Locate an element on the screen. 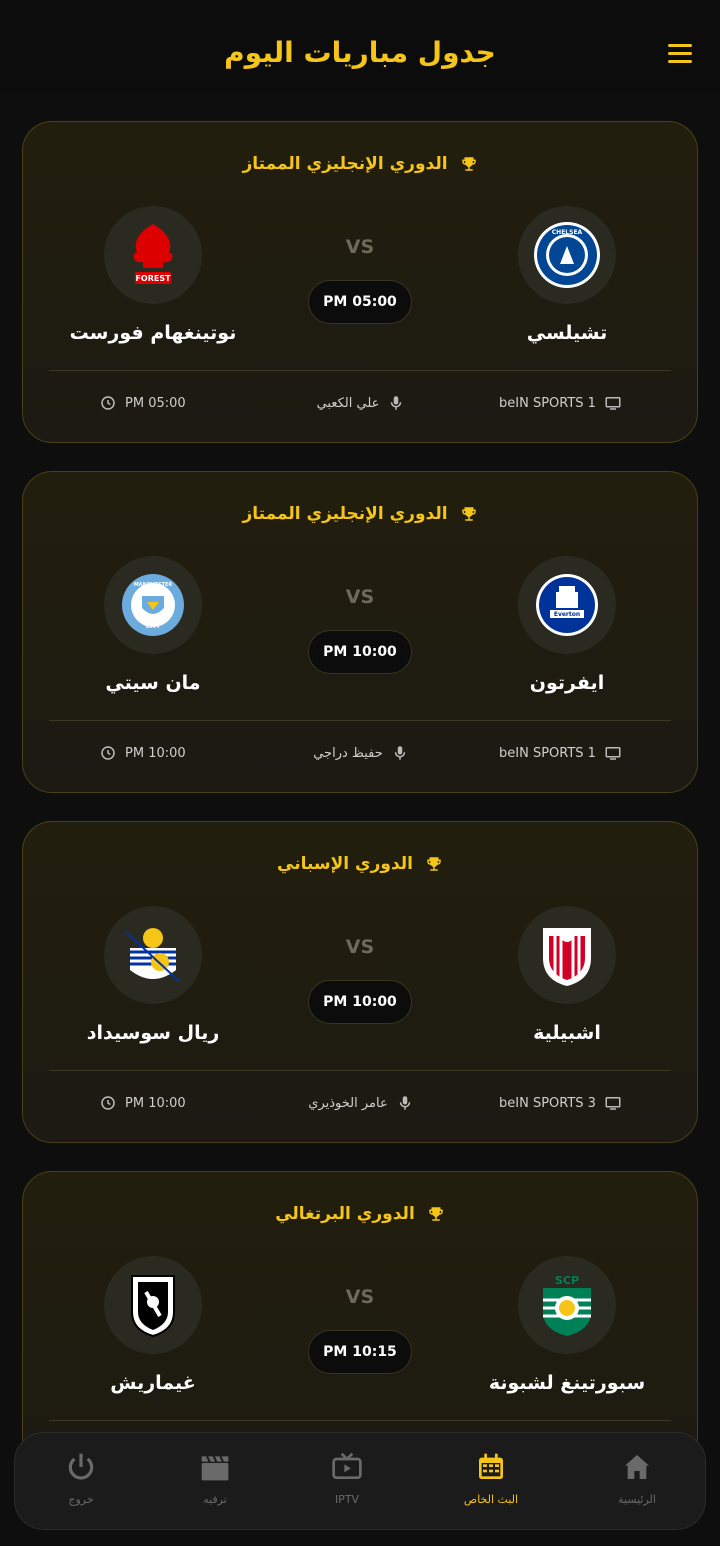 The image size is (720, 1546). channel-name: beIN SPORTS 3 is located at coordinates (547, 1103).